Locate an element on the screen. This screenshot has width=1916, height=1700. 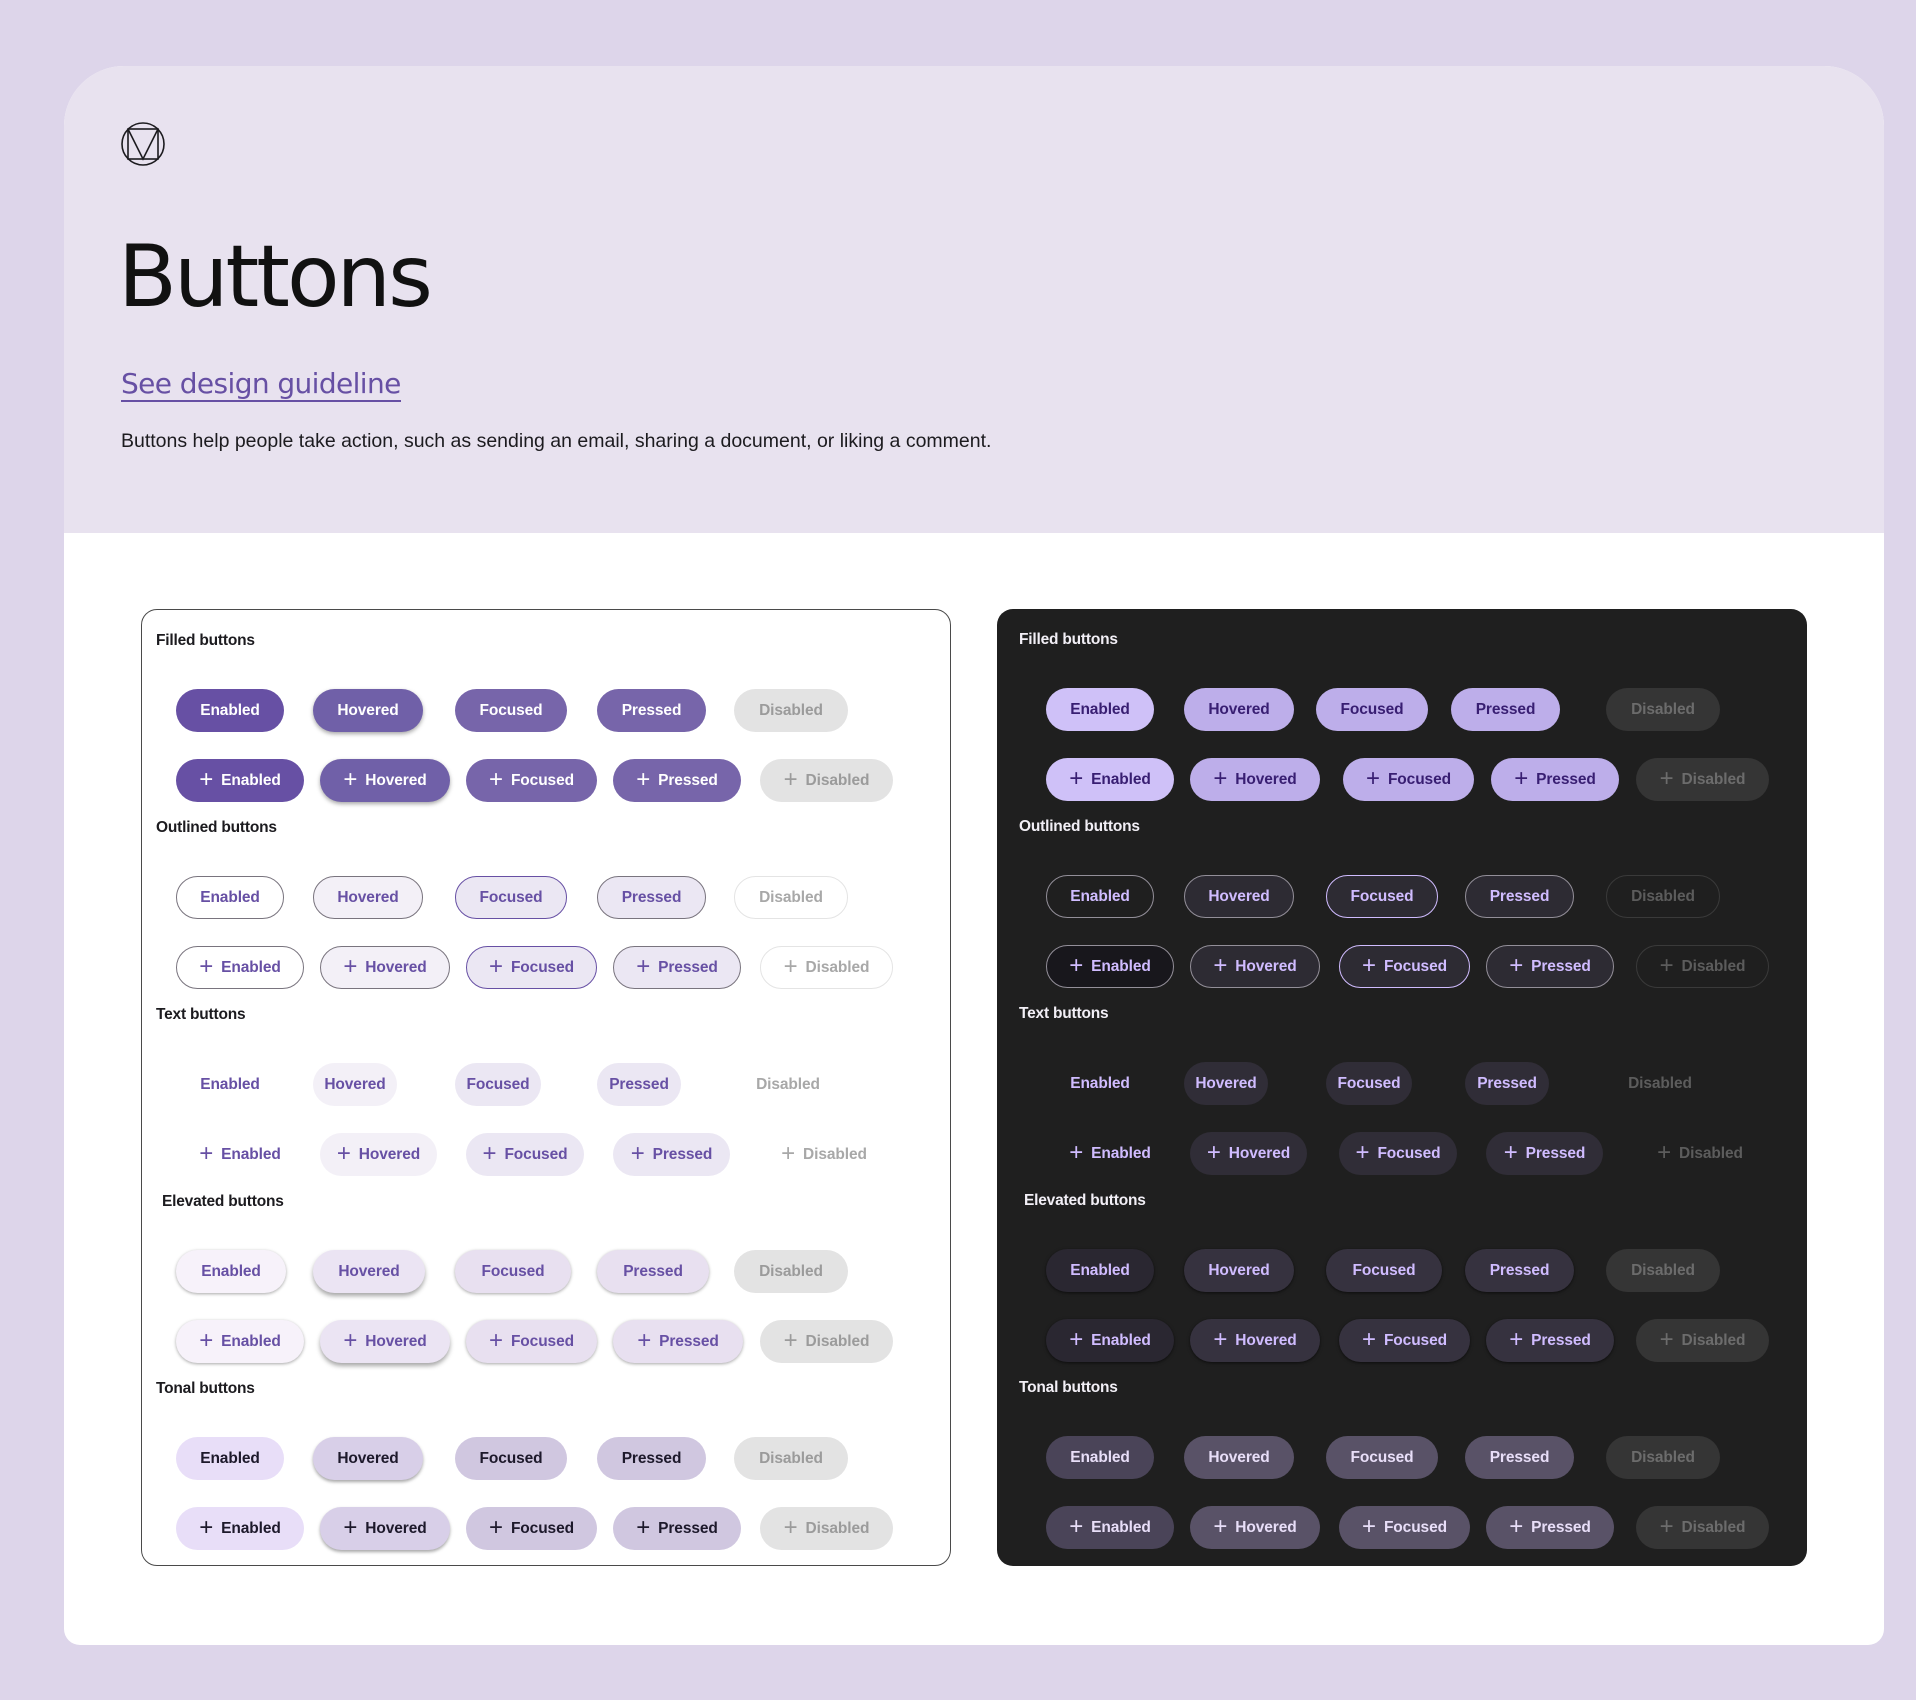
dark-outlined-button-pressed: Pressed is located at coordinates (1519, 896).